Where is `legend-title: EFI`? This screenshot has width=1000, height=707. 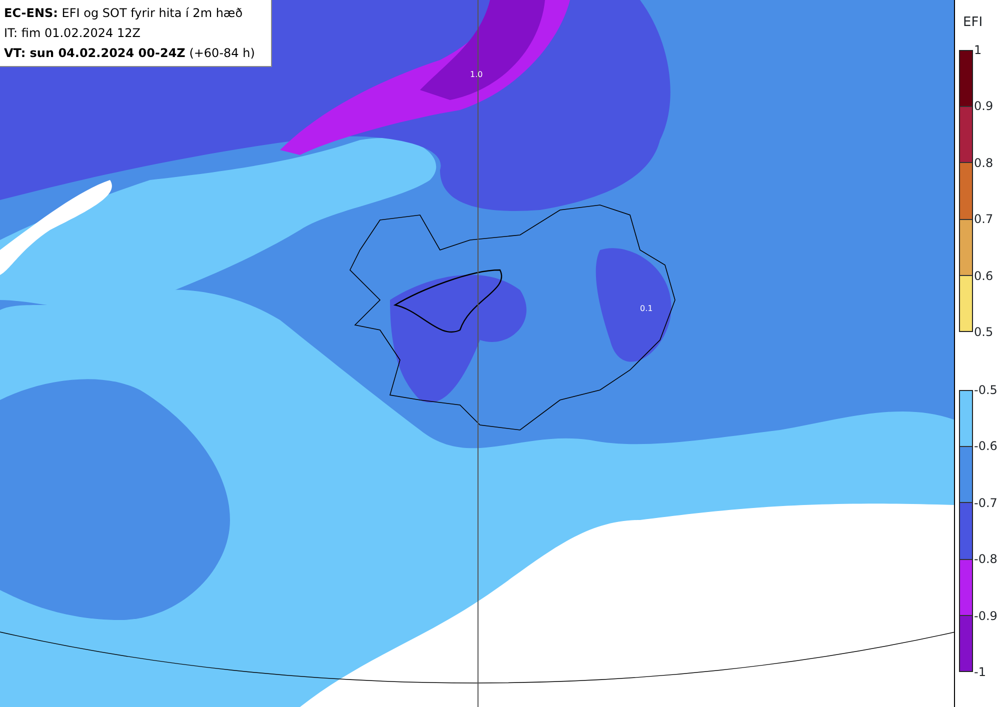 legend-title: EFI is located at coordinates (973, 23).